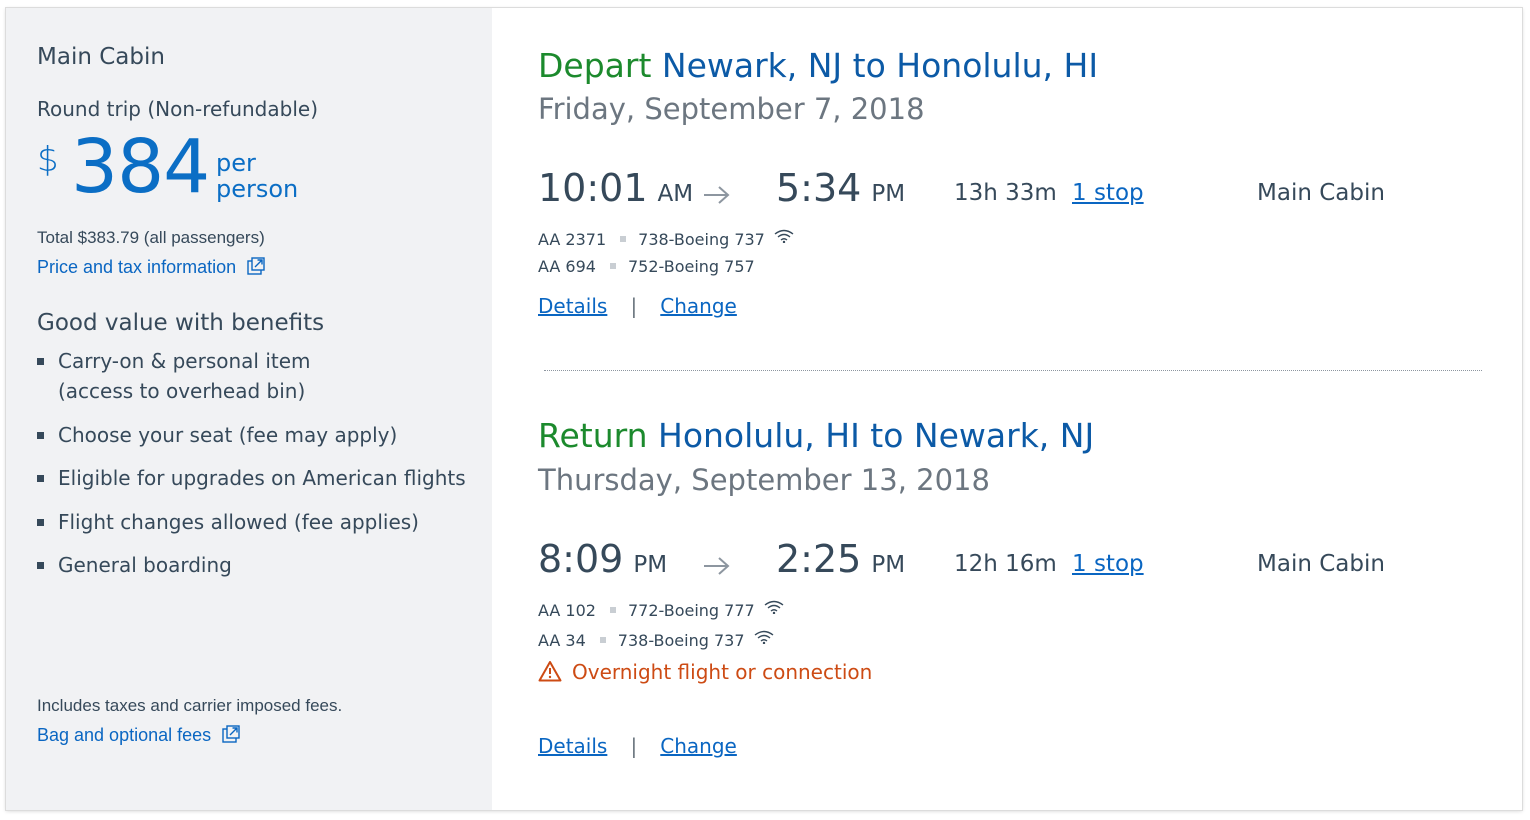 The height and width of the screenshot is (820, 1530). I want to click on trip-duration: 13h 33m, so click(1005, 193).